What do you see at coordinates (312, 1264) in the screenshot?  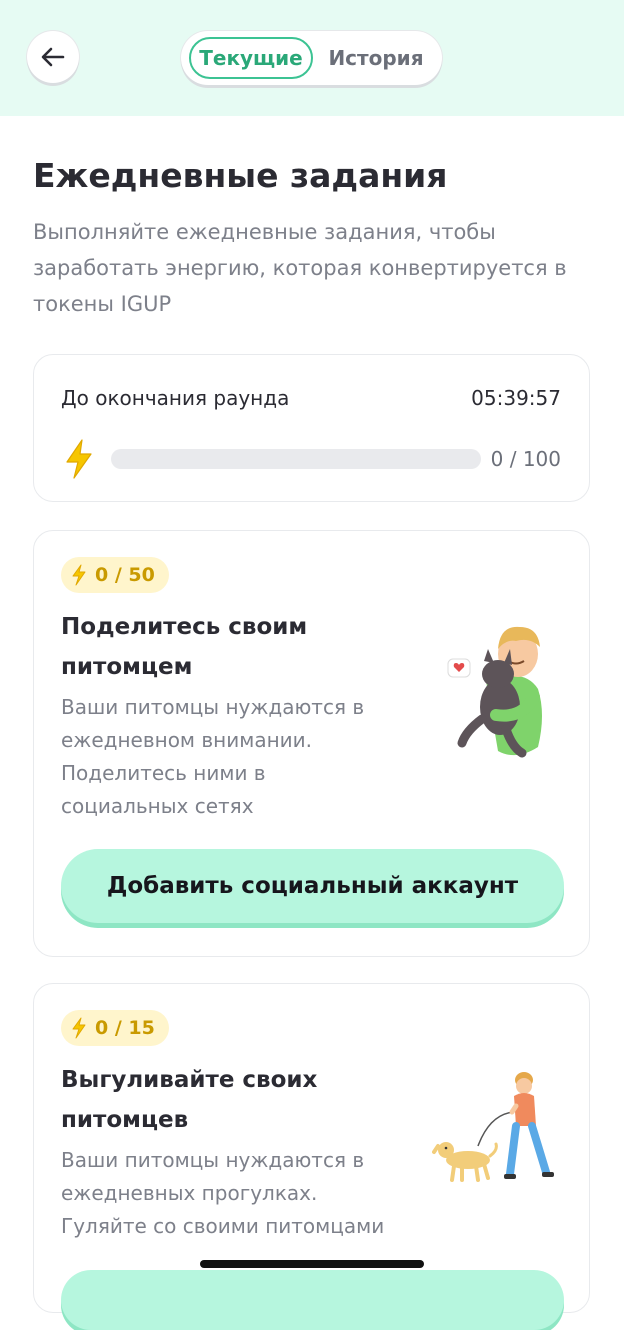 I see `home-indicator` at bounding box center [312, 1264].